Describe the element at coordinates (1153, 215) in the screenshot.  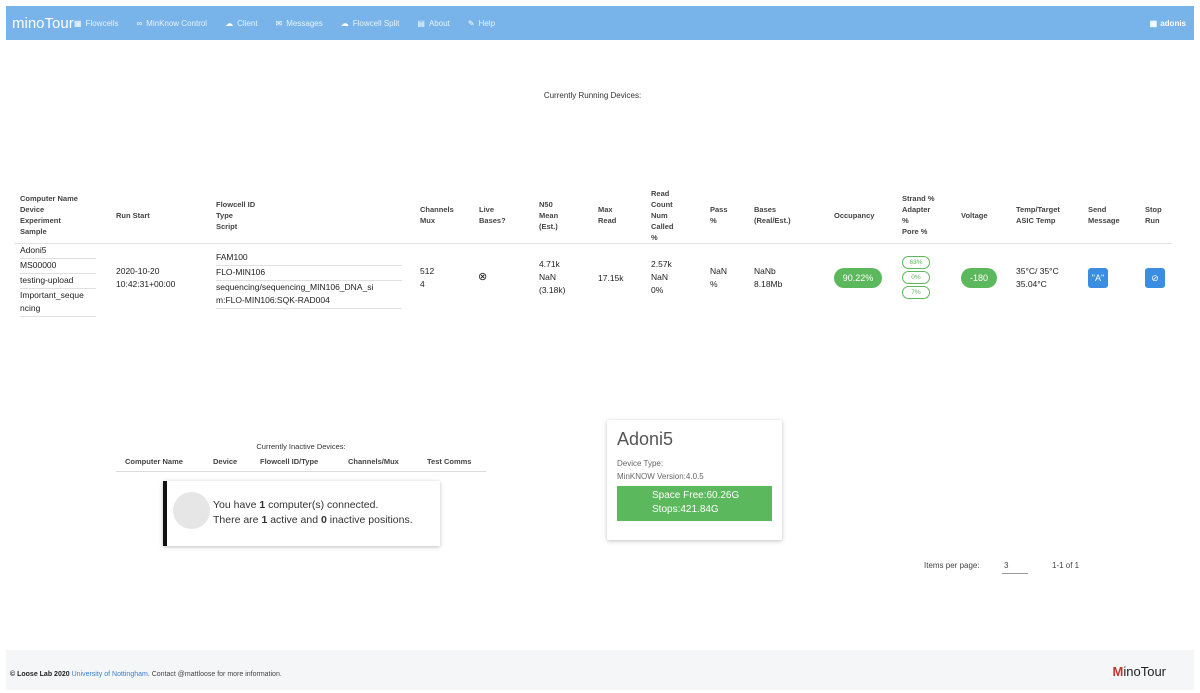
I see `header-stop-run: Stop Run` at that location.